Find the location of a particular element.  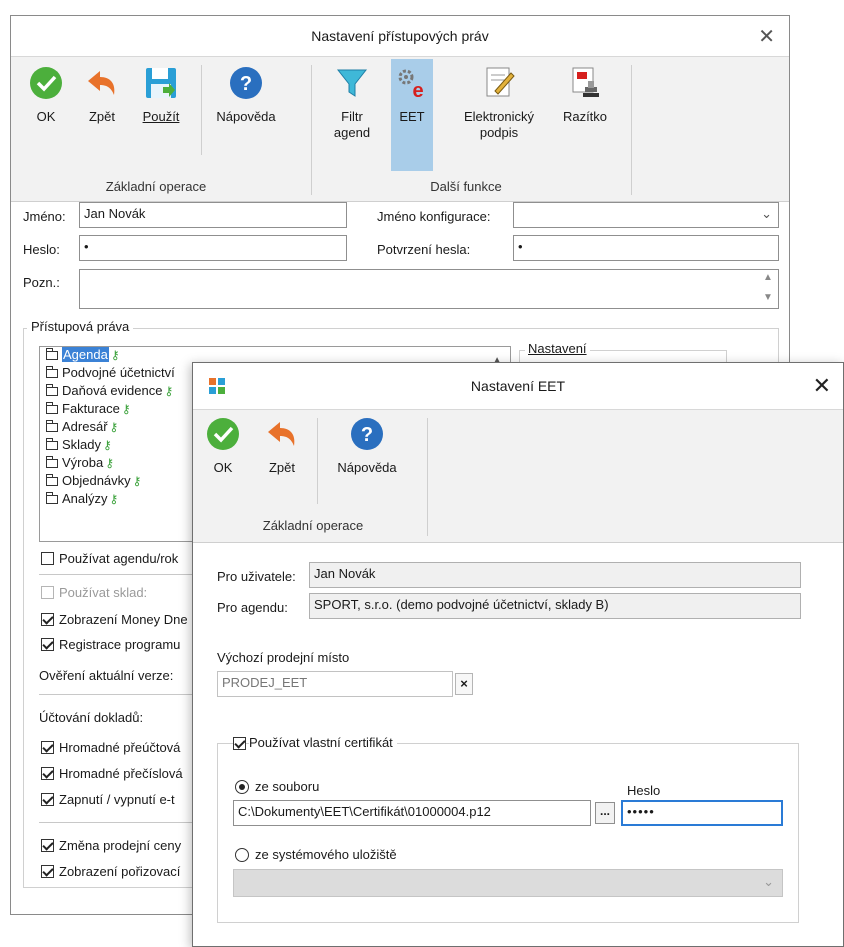

toggle-e-label: Zapnutí / vypnutí e-t is located at coordinates (117, 799).